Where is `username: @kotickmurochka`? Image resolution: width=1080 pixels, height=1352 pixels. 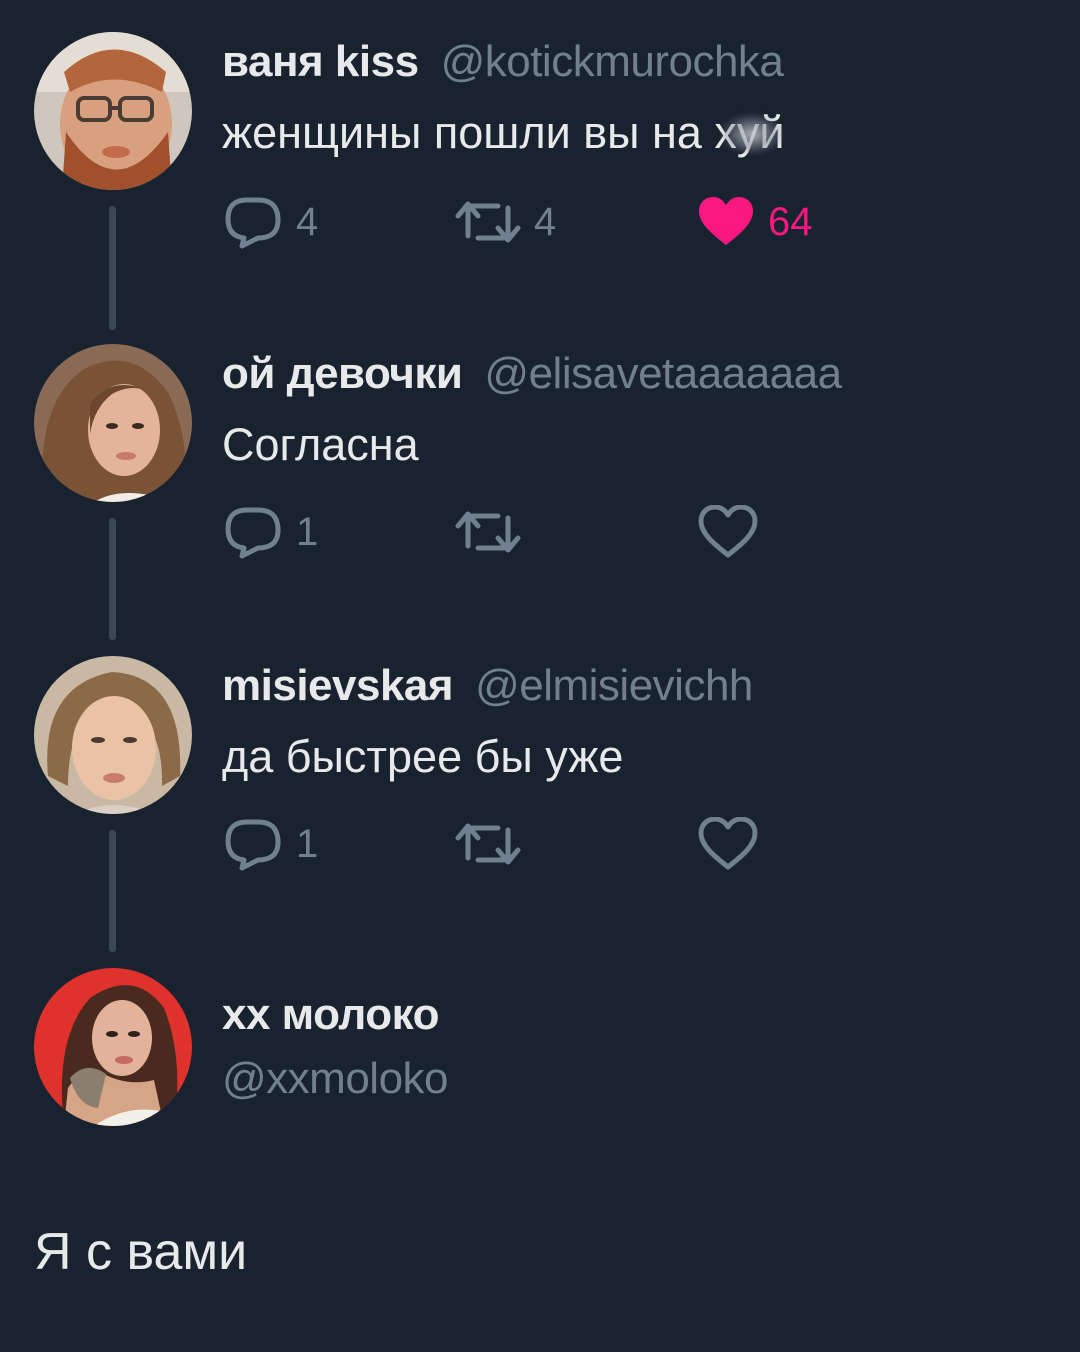
username: @kotickmurochka is located at coordinates (612, 62).